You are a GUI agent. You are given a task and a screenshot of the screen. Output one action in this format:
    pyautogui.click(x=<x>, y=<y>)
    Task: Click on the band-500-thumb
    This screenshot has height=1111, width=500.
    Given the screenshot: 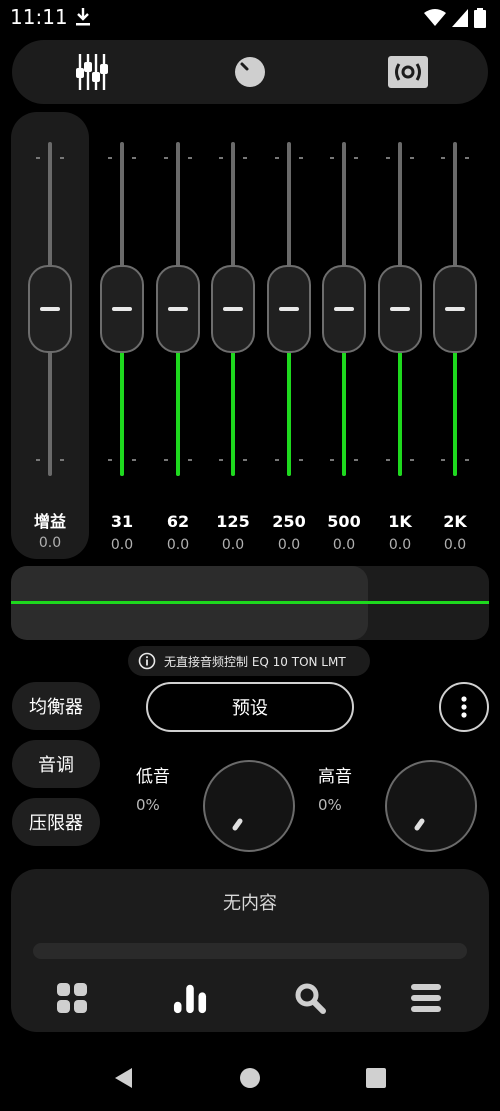 What is the action you would take?
    pyautogui.click(x=344, y=309)
    